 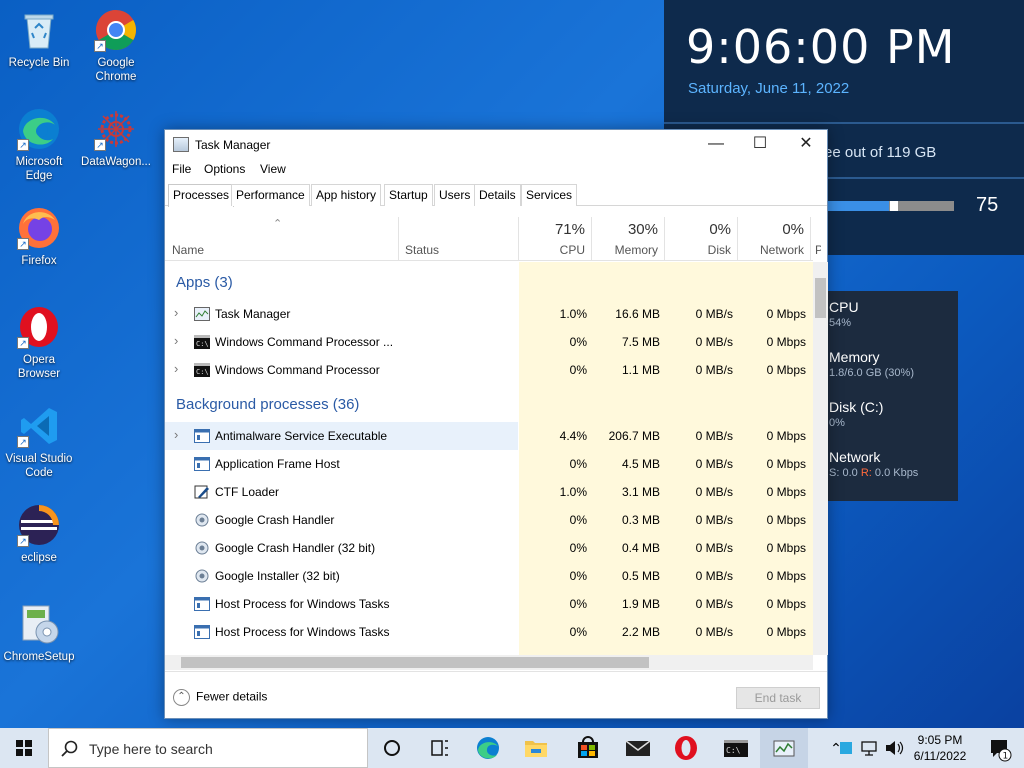 What do you see at coordinates (555, 239) in the screenshot?
I see `column-cpu: 71% CPU` at bounding box center [555, 239].